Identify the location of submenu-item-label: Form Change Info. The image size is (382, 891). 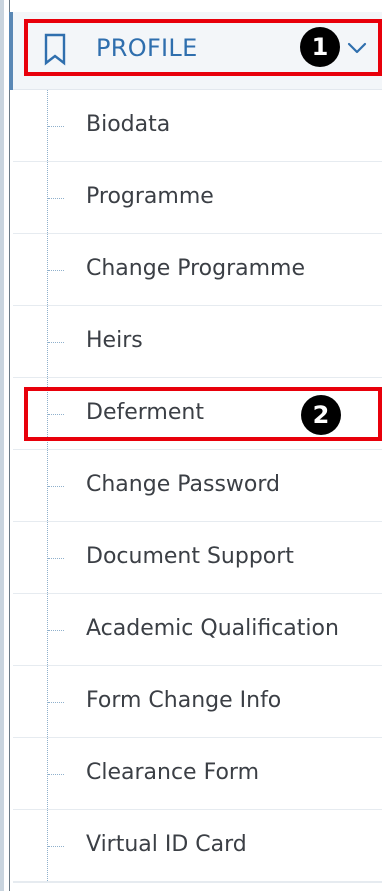
(183, 701).